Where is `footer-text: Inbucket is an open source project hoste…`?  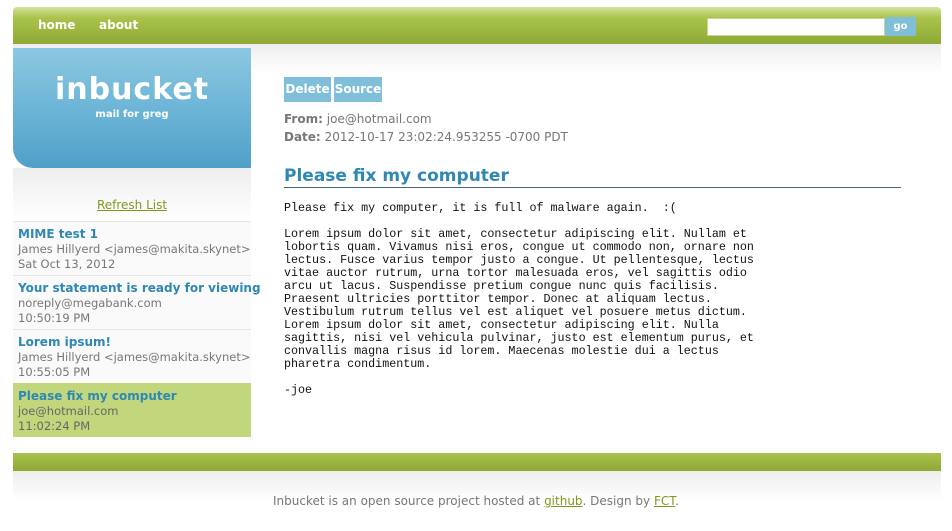 footer-text: Inbucket is an open source project hoste… is located at coordinates (476, 501).